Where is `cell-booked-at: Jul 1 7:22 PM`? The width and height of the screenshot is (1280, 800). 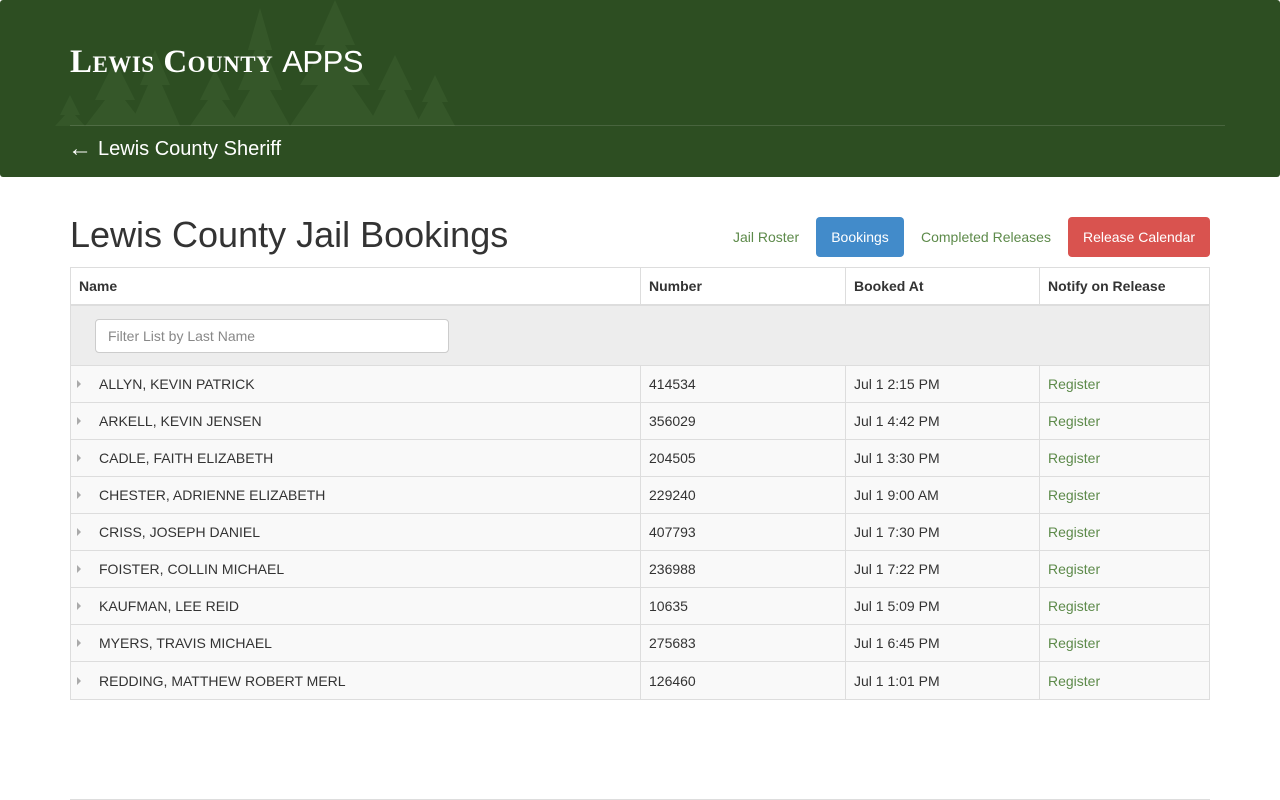 cell-booked-at: Jul 1 7:22 PM is located at coordinates (943, 569).